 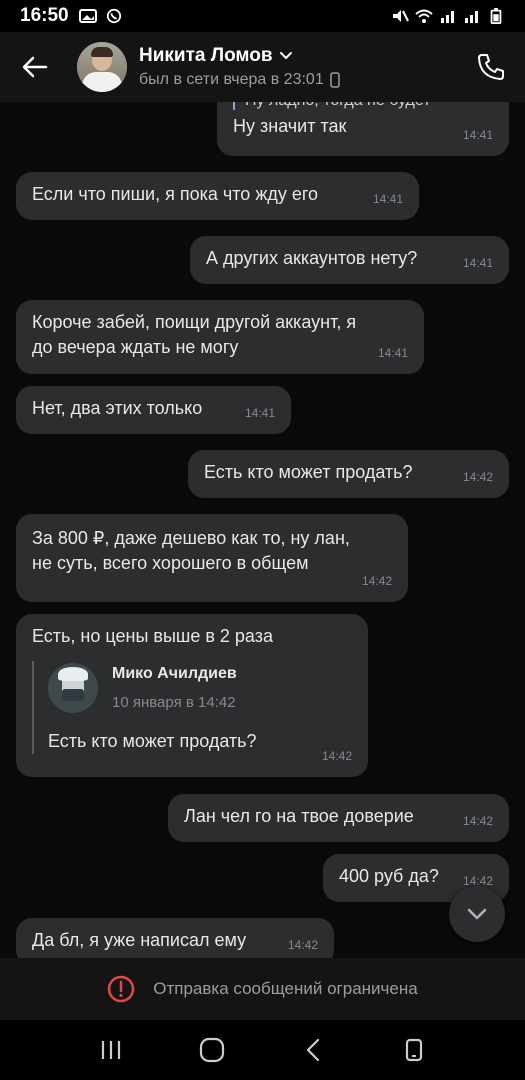 I want to click on message-text: А других аккаунтов нету?, so click(x=312, y=258).